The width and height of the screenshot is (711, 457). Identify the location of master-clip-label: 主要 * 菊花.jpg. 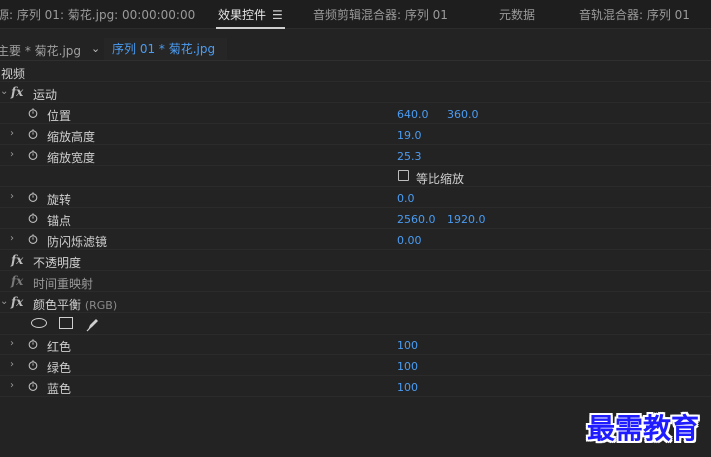
(40, 50).